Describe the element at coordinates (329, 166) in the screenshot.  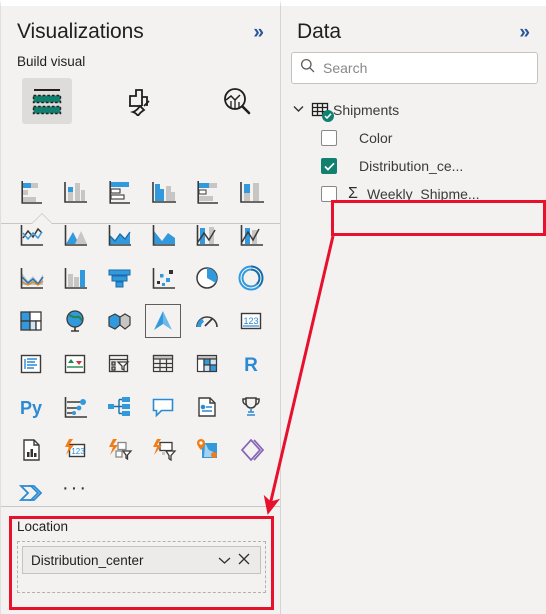
I see `field-checkbox-distribution-center` at that location.